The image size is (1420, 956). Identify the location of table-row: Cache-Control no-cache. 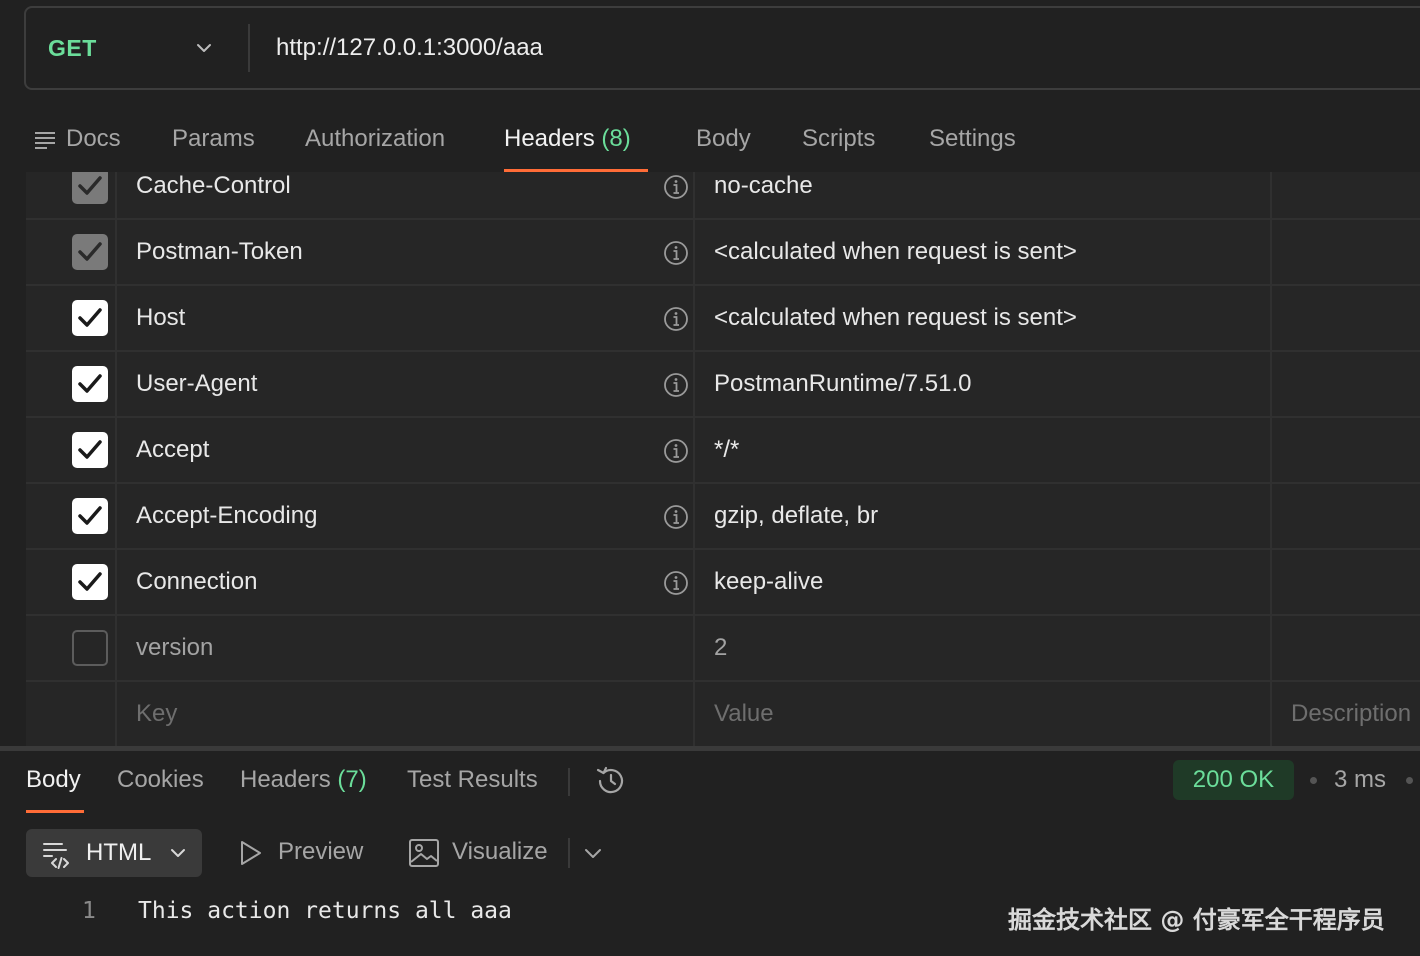
(723, 196).